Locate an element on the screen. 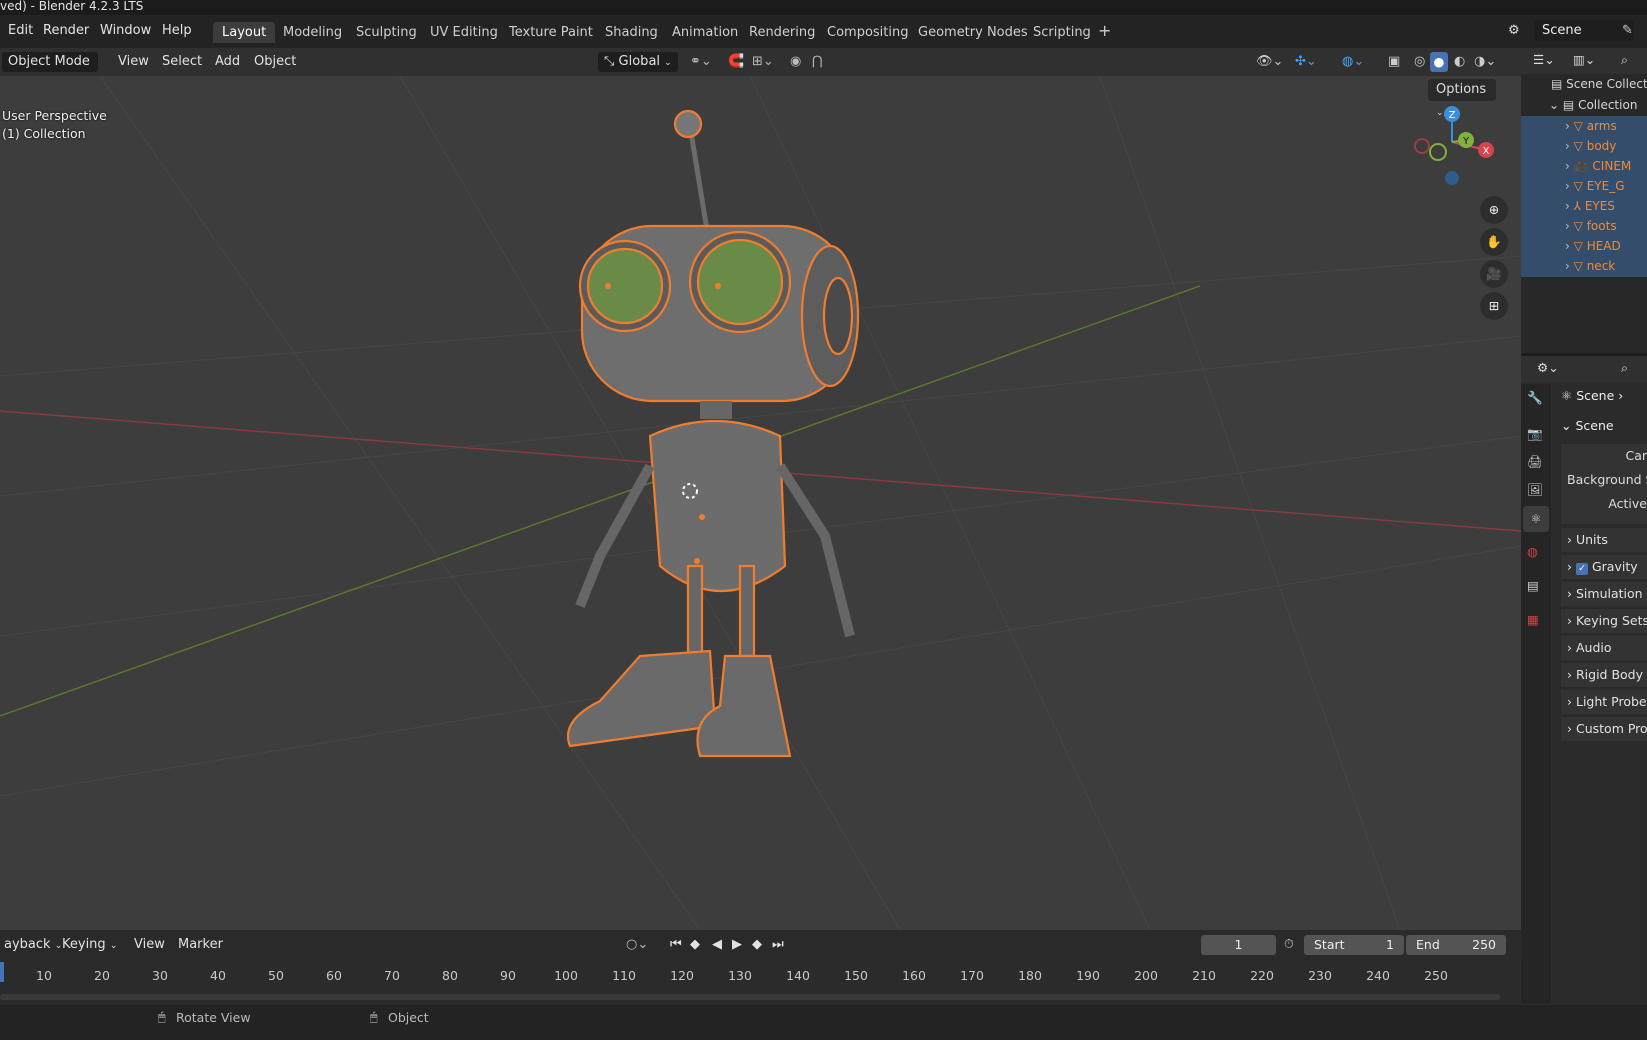  outliner-item-cinem: › 🎥 CINEM is located at coordinates (1584, 166).